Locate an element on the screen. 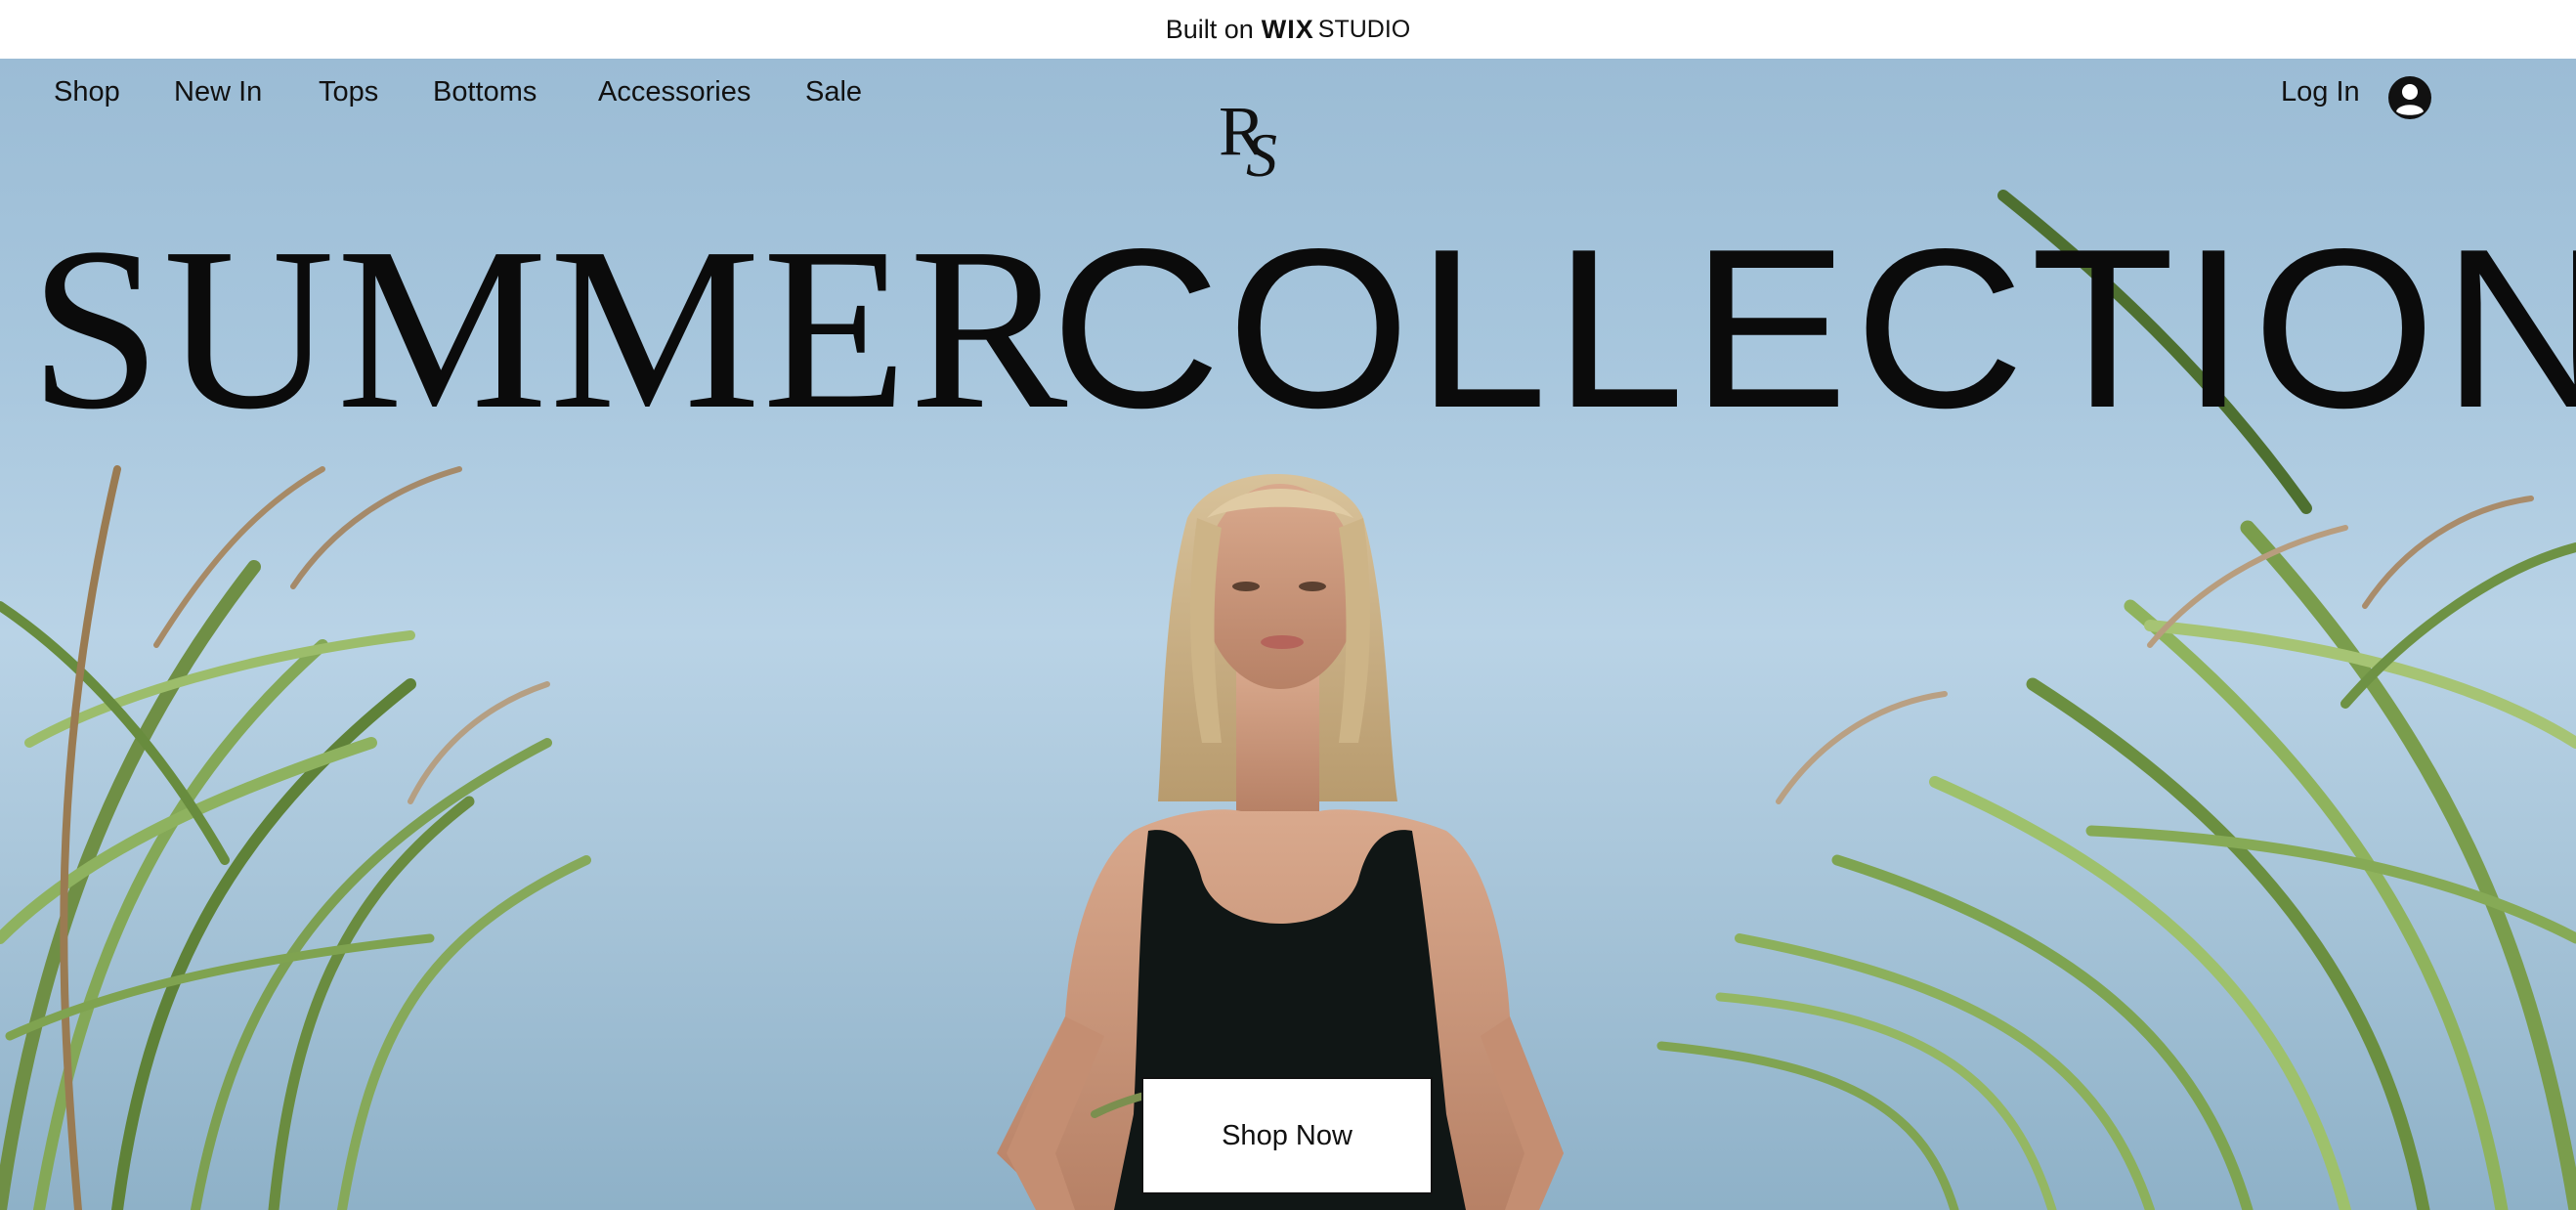  nav-item-sale: Sale is located at coordinates (833, 92).